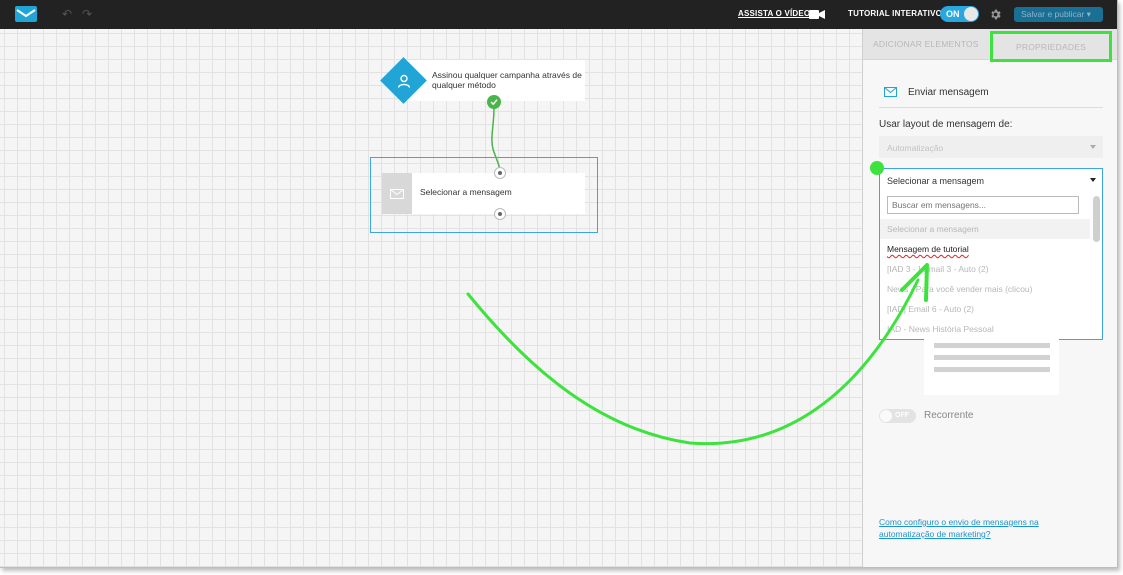 The image size is (1123, 575). What do you see at coordinates (991, 107) in the screenshot?
I see `divider` at bounding box center [991, 107].